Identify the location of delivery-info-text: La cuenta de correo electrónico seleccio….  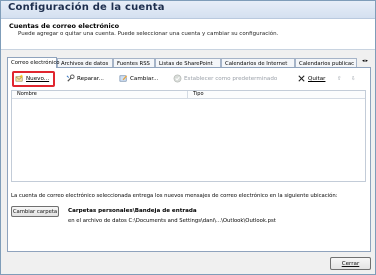
(174, 196).